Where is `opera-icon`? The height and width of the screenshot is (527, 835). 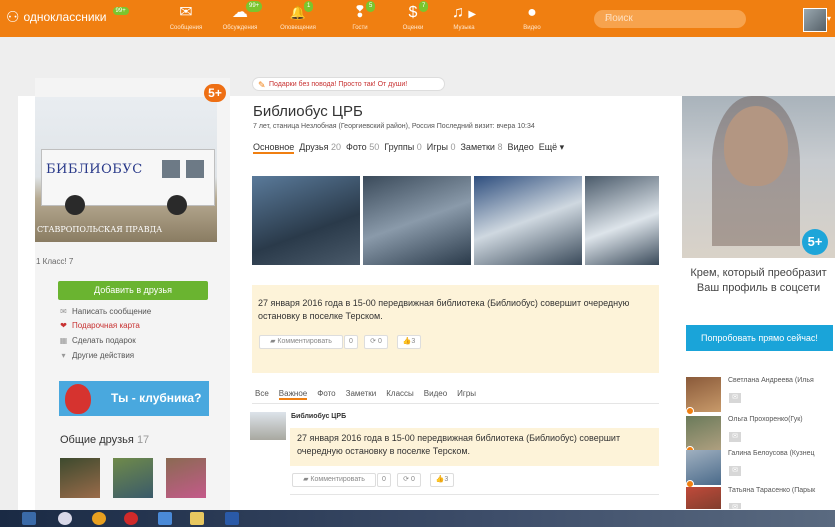 opera-icon is located at coordinates (131, 518).